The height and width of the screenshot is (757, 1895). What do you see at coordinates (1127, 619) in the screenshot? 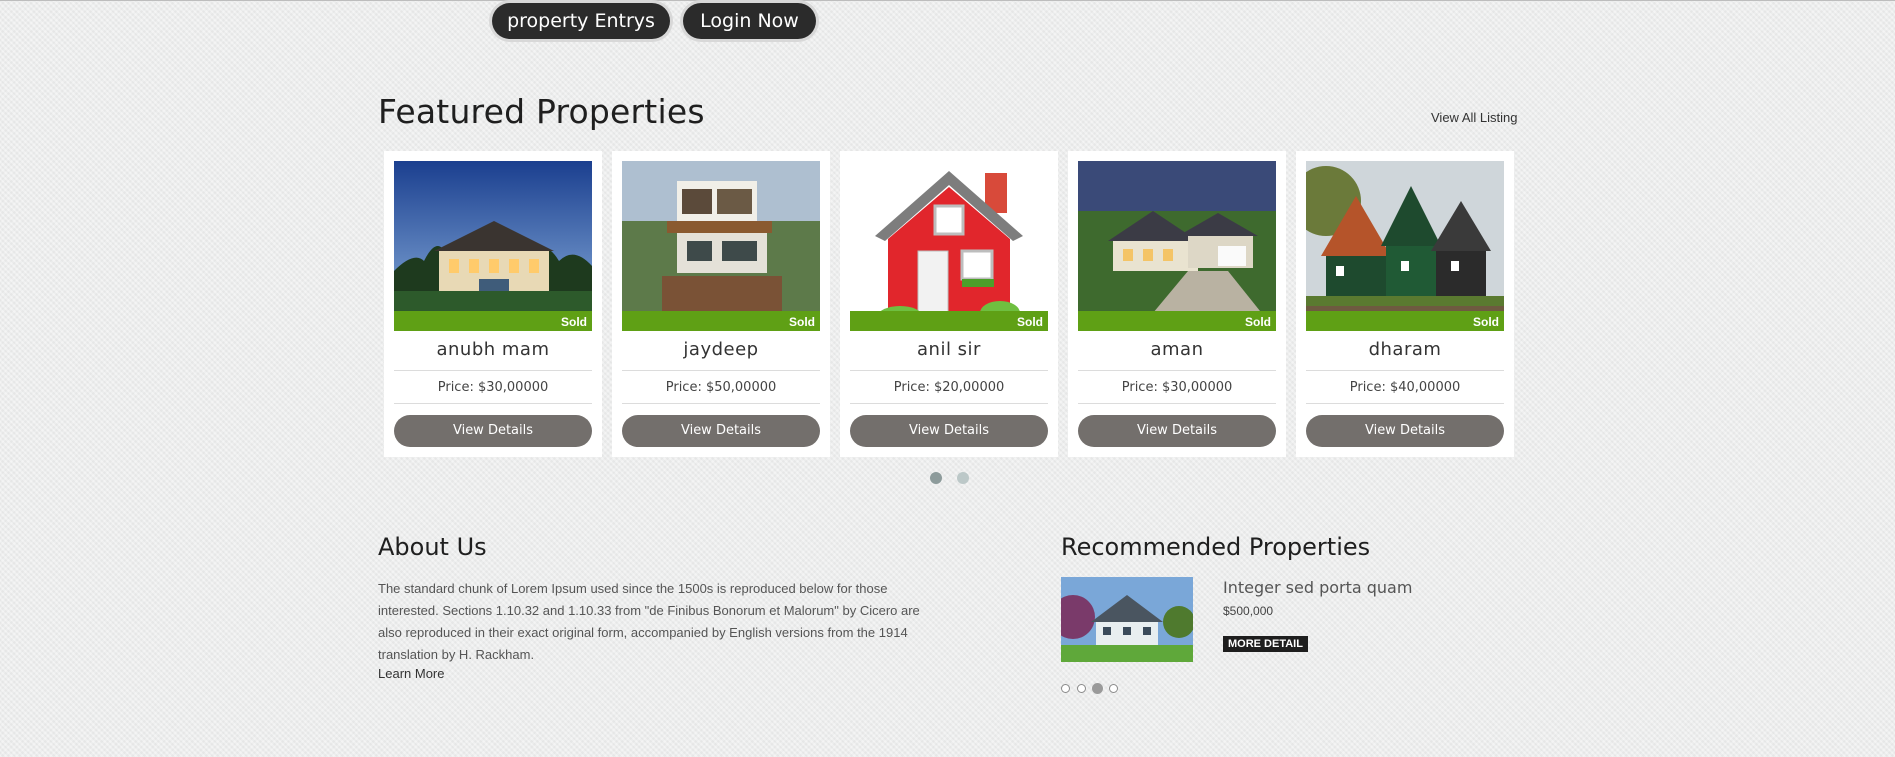
I see `recommended-property-image` at bounding box center [1127, 619].